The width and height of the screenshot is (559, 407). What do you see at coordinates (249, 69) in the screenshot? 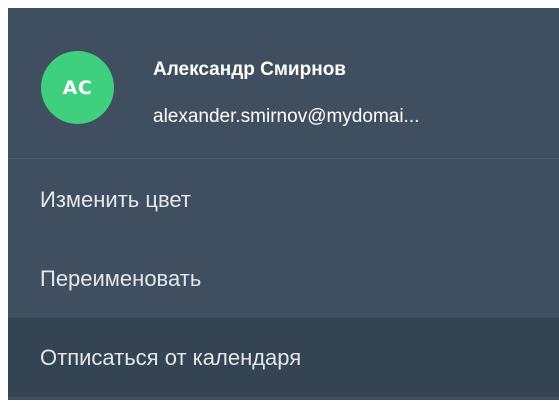
I see `user-name: Александр Смирнов` at bounding box center [249, 69].